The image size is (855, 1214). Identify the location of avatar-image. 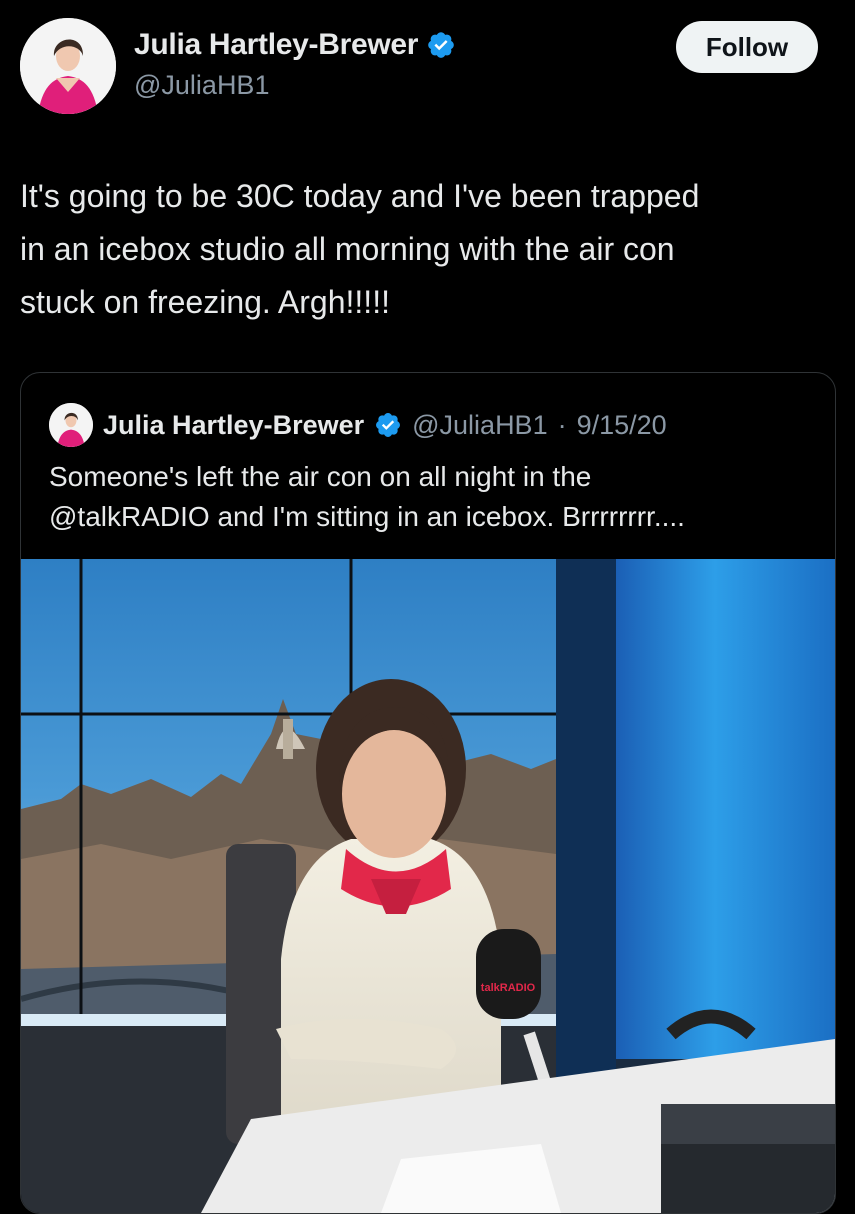
(68, 66).